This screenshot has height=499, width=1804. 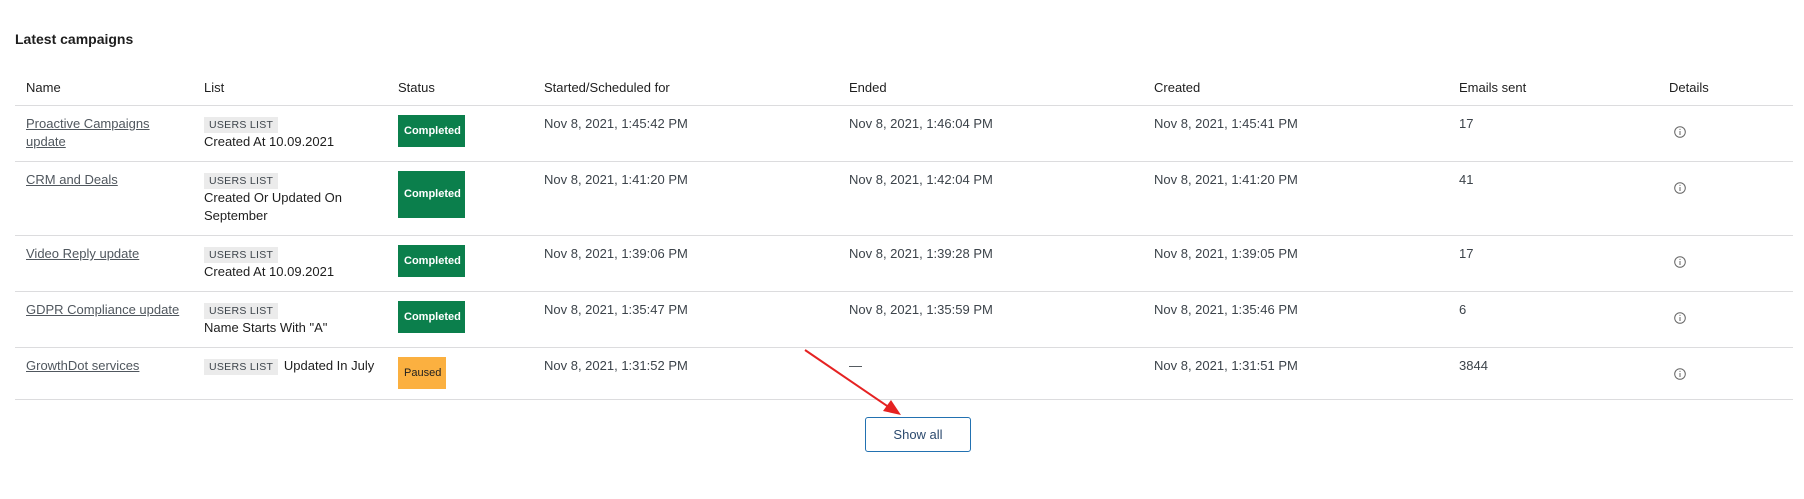 What do you see at coordinates (72, 180) in the screenshot?
I see `campaign-name-link: CRM and Deals` at bounding box center [72, 180].